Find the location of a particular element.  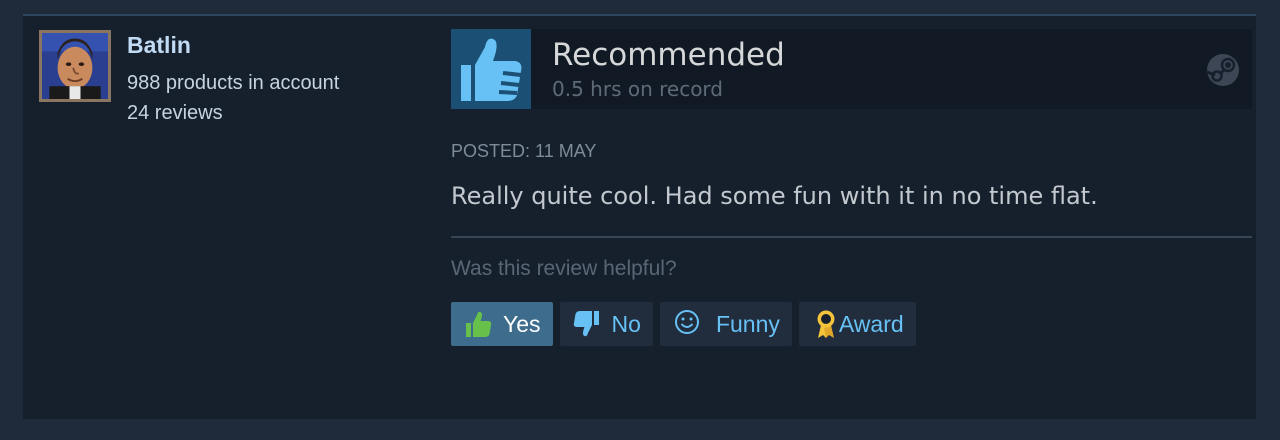

steam-logo-icon is located at coordinates (1222, 70).